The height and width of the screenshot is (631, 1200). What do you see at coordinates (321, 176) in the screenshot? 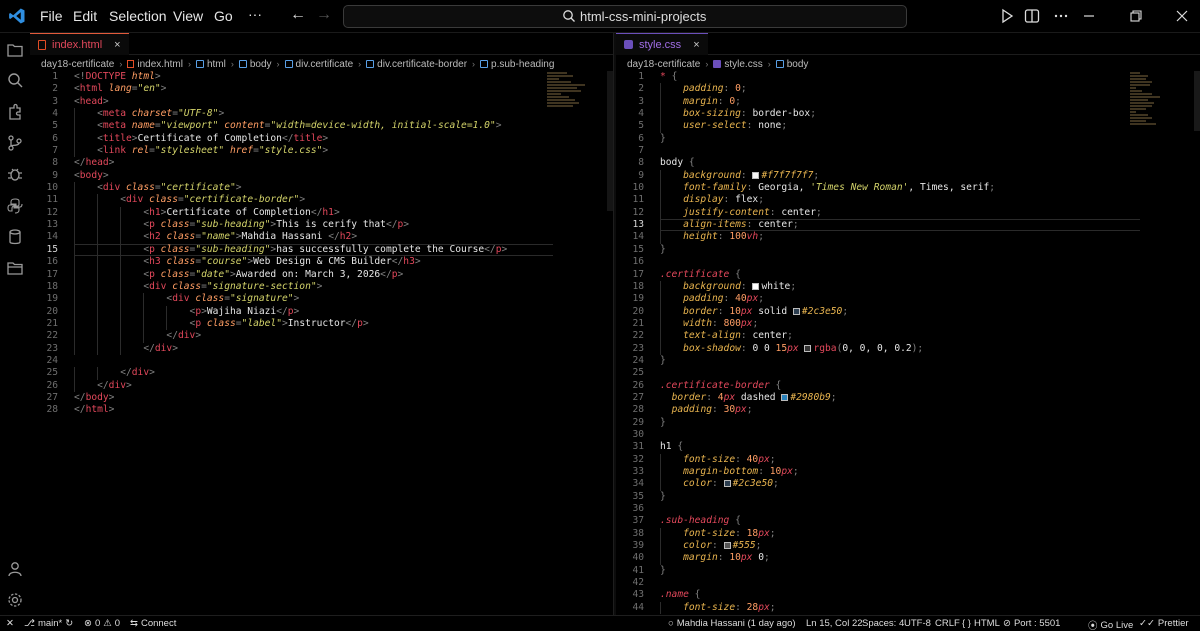
I see `code-line: 9 <body>` at bounding box center [321, 176].